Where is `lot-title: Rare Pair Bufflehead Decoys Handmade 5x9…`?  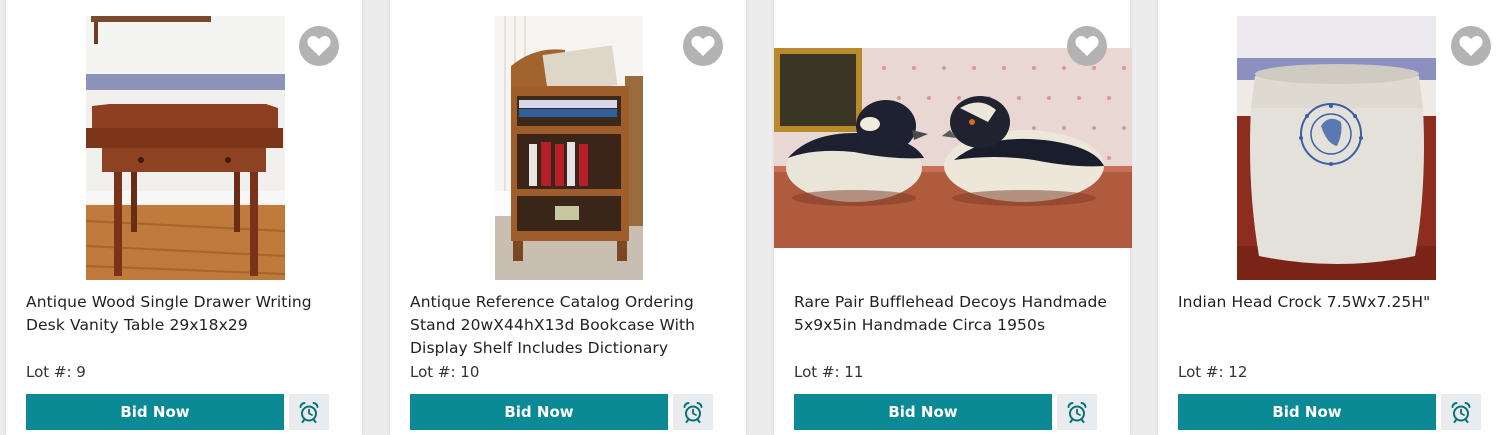 lot-title: Rare Pair Bufflehead Decoys Handmade 5x9… is located at coordinates (954, 314).